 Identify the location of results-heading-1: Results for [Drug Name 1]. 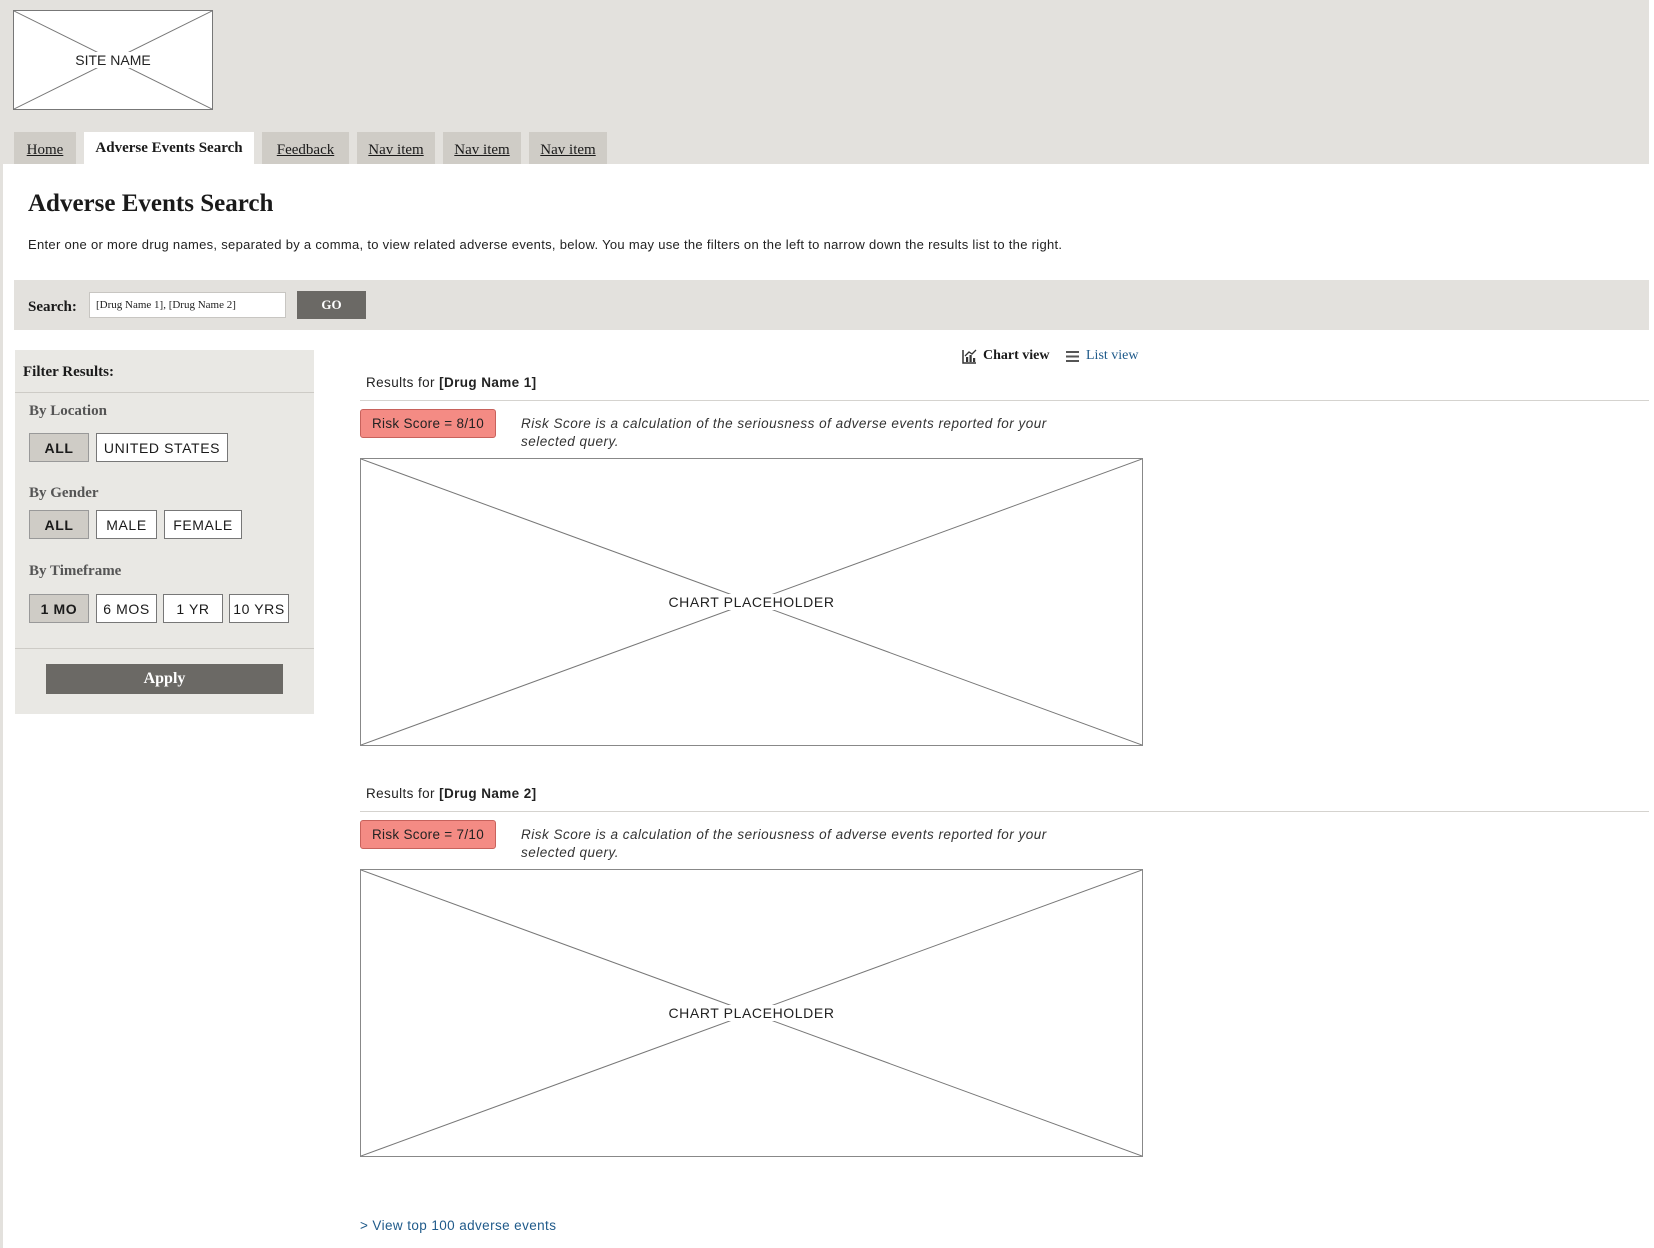
(451, 382).